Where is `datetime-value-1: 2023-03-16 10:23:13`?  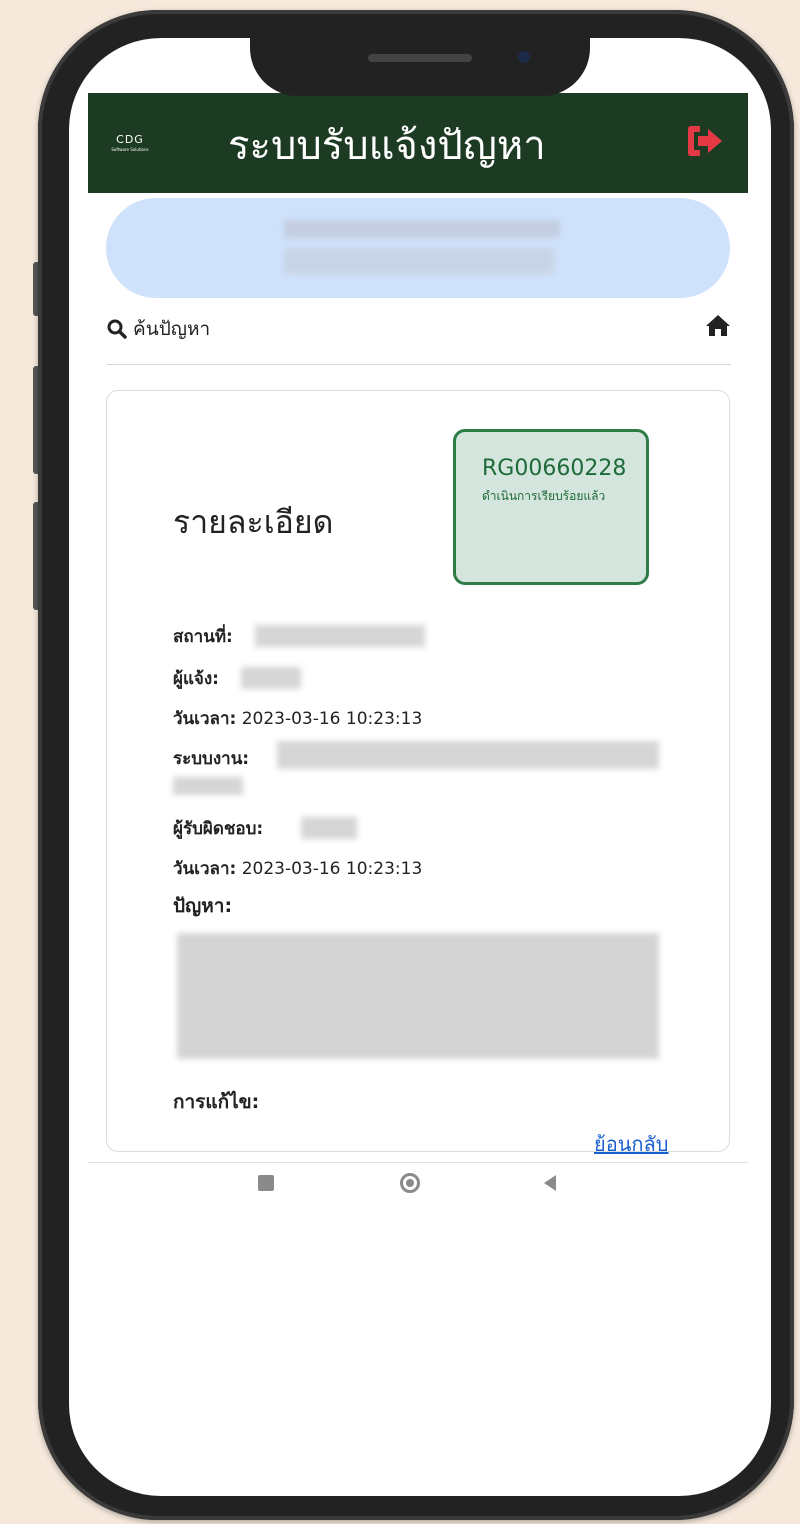 datetime-value-1: 2023-03-16 10:23:13 is located at coordinates (332, 719).